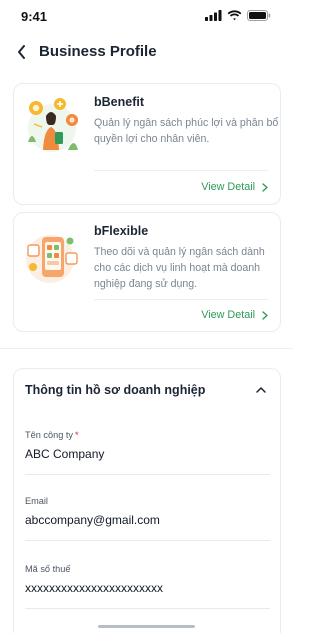 This screenshot has height=633, width=320. I want to click on signal-icon, so click(213, 15).